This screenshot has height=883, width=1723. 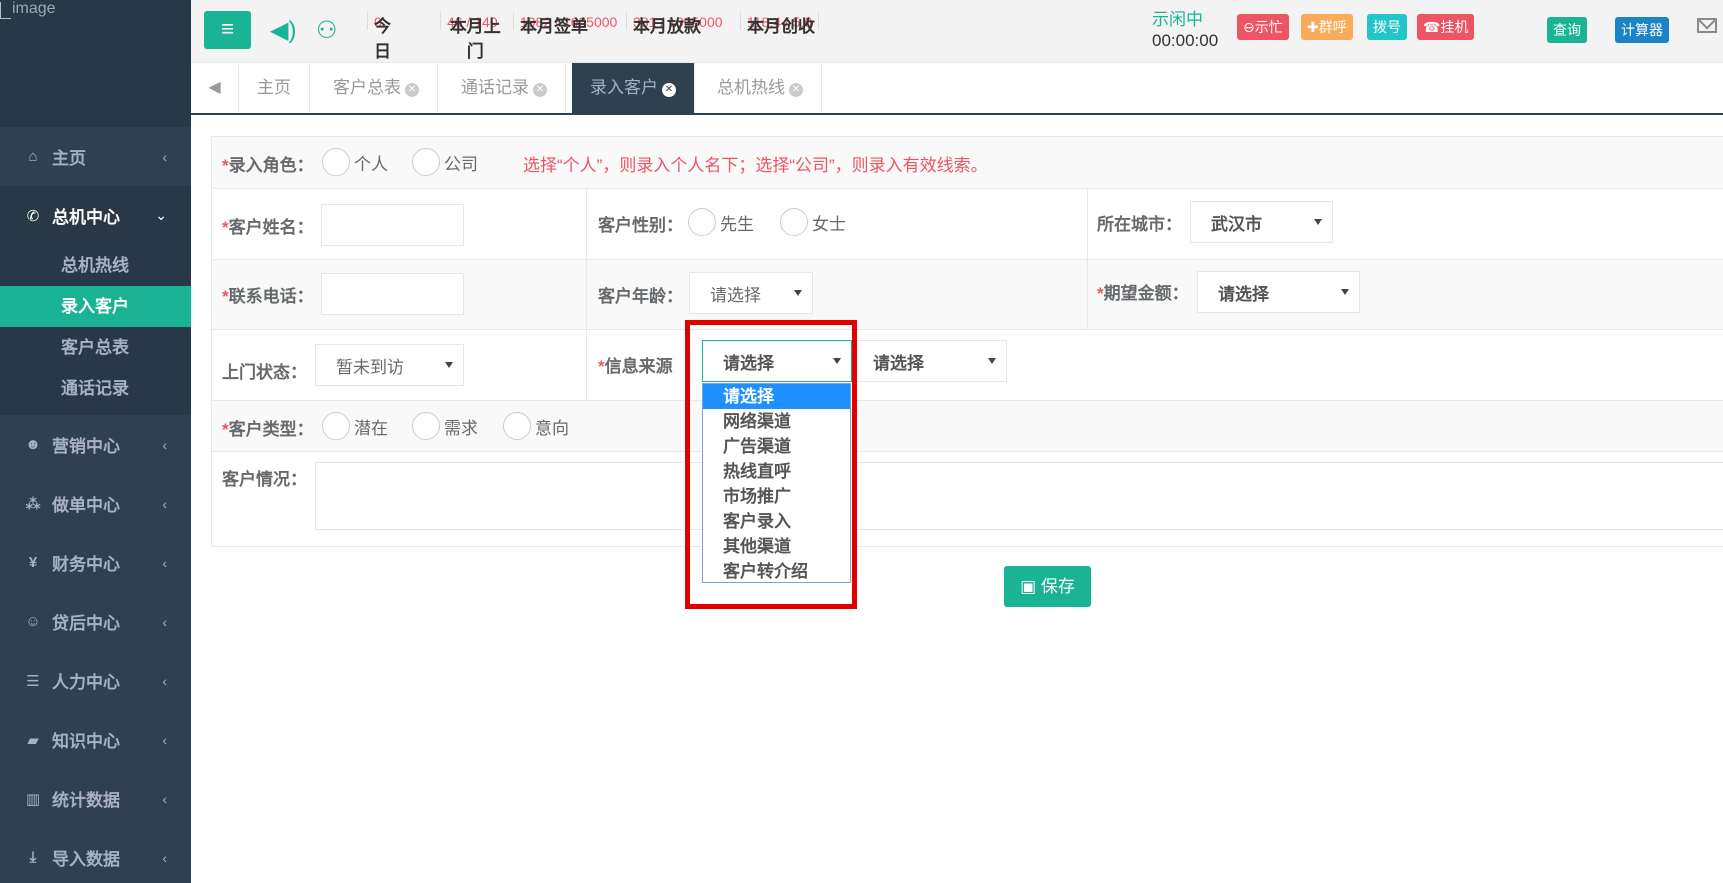 What do you see at coordinates (1446, 27) in the screenshot?
I see `hangup-button: ☎挂机` at bounding box center [1446, 27].